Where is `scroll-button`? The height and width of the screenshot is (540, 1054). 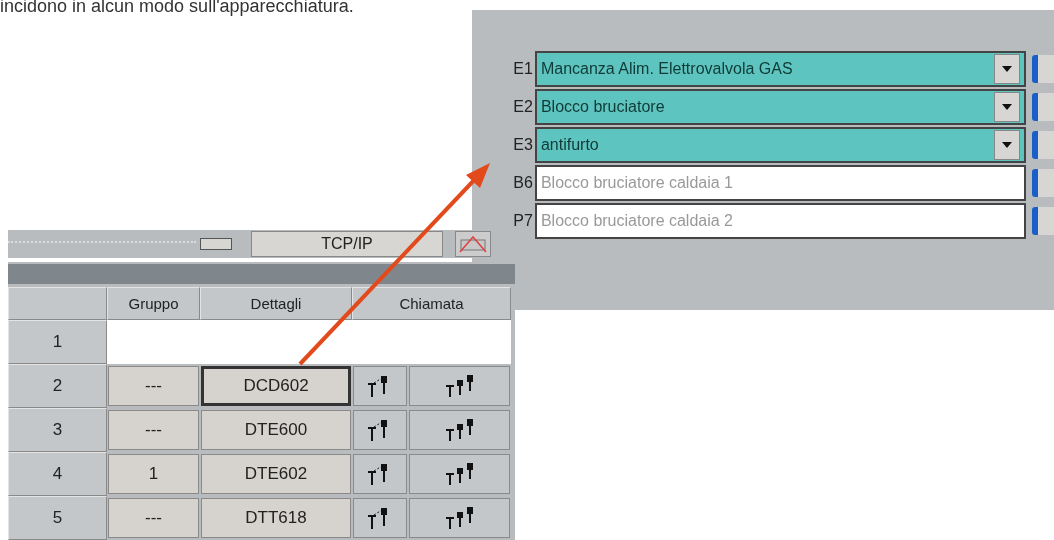
scroll-button is located at coordinates (216, 244).